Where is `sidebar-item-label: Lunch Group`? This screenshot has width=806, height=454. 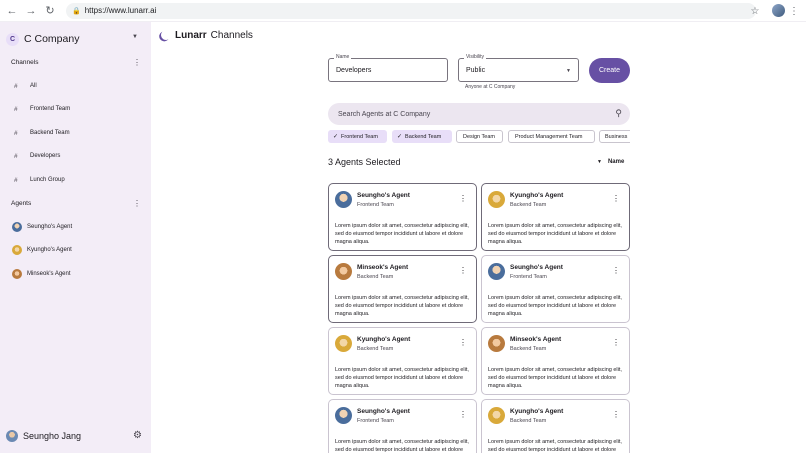
sidebar-item-label: Lunch Group is located at coordinates (47, 180).